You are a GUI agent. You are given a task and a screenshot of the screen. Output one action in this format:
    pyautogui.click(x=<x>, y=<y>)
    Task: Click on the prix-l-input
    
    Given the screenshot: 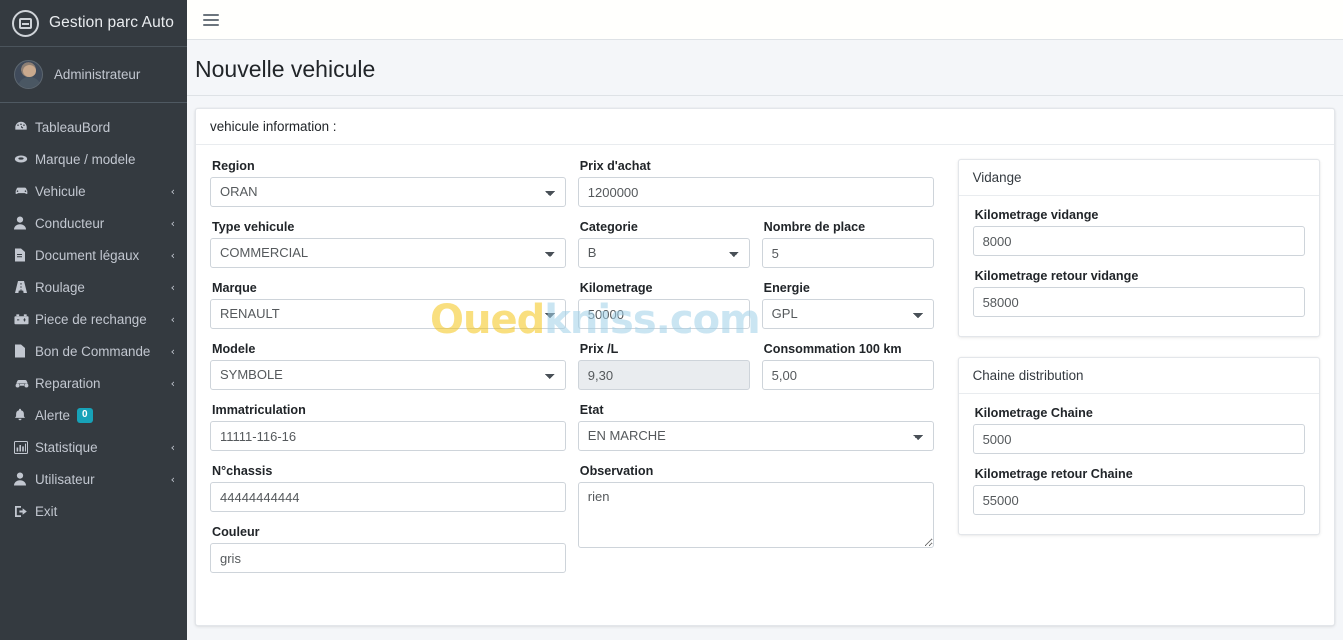 What is the action you would take?
    pyautogui.click(x=663, y=375)
    